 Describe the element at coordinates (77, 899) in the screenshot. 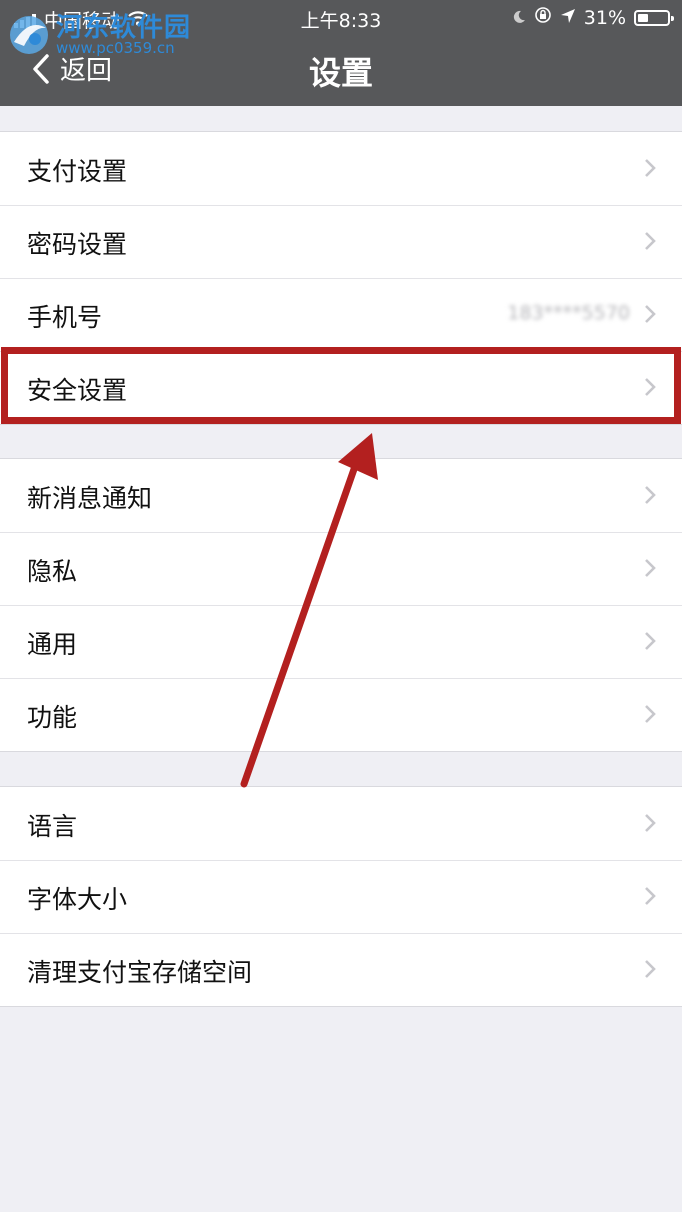

I see `settings-item-label: 字体大小` at that location.